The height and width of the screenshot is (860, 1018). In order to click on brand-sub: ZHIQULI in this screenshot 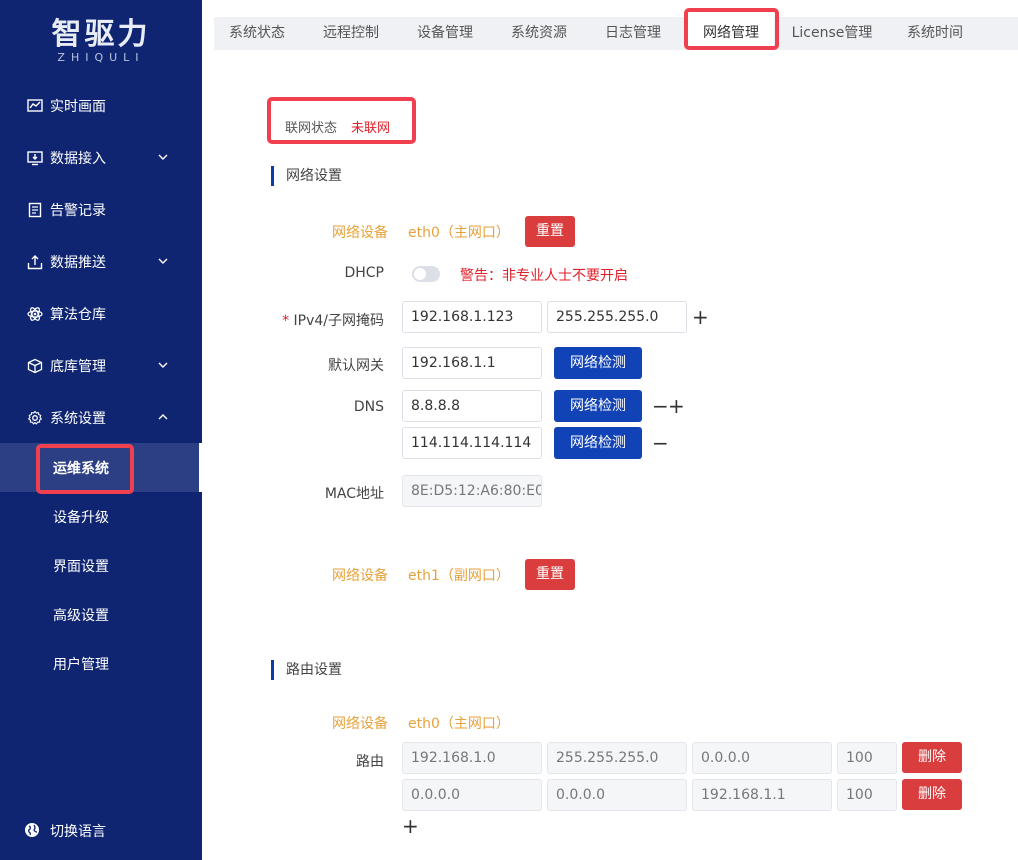, I will do `click(101, 57)`.